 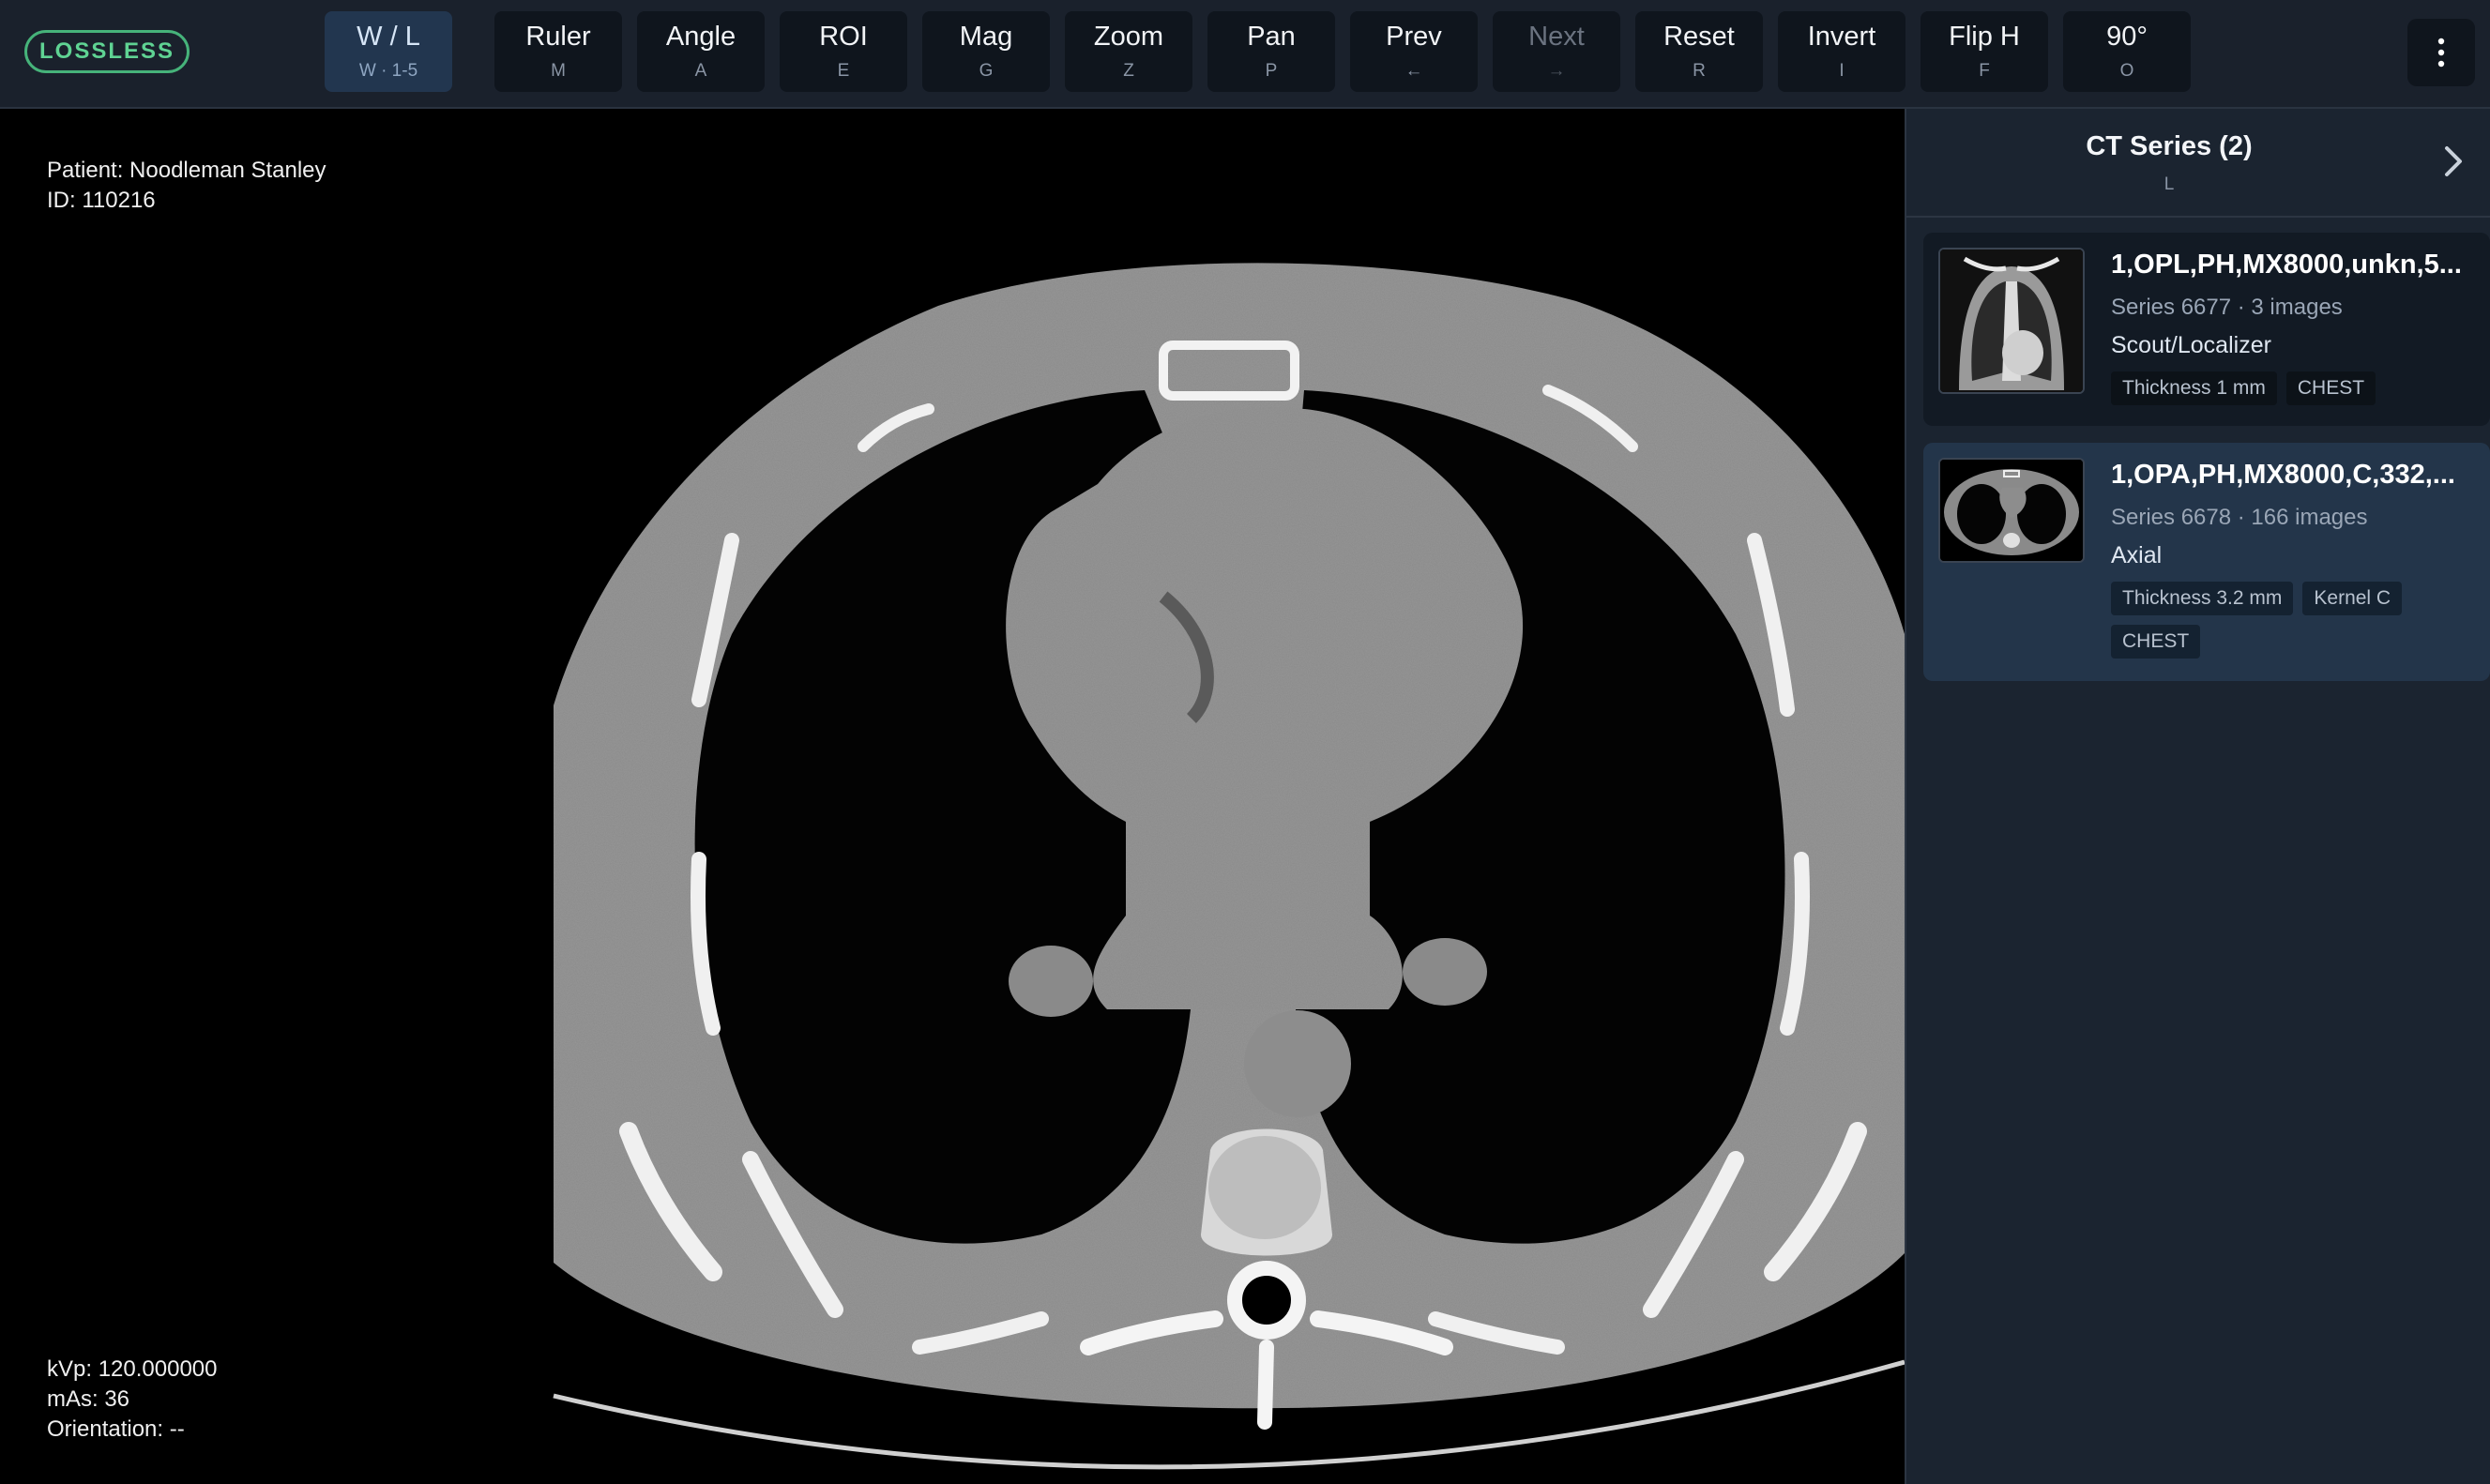 What do you see at coordinates (2202, 598) in the screenshot?
I see `thickness-tag: Thickness 3.2 mm` at bounding box center [2202, 598].